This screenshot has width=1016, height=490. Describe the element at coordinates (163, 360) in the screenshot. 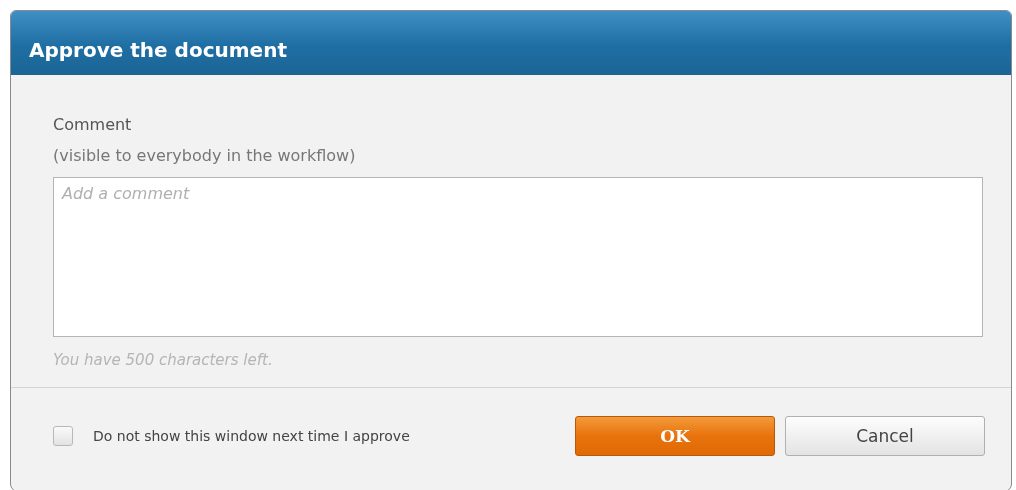

I see `character-counter: You have 500 characters left.` at that location.